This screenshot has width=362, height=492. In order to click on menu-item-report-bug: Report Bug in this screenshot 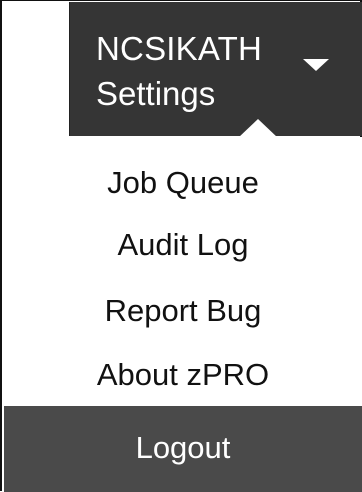, I will do `click(183, 306)`.